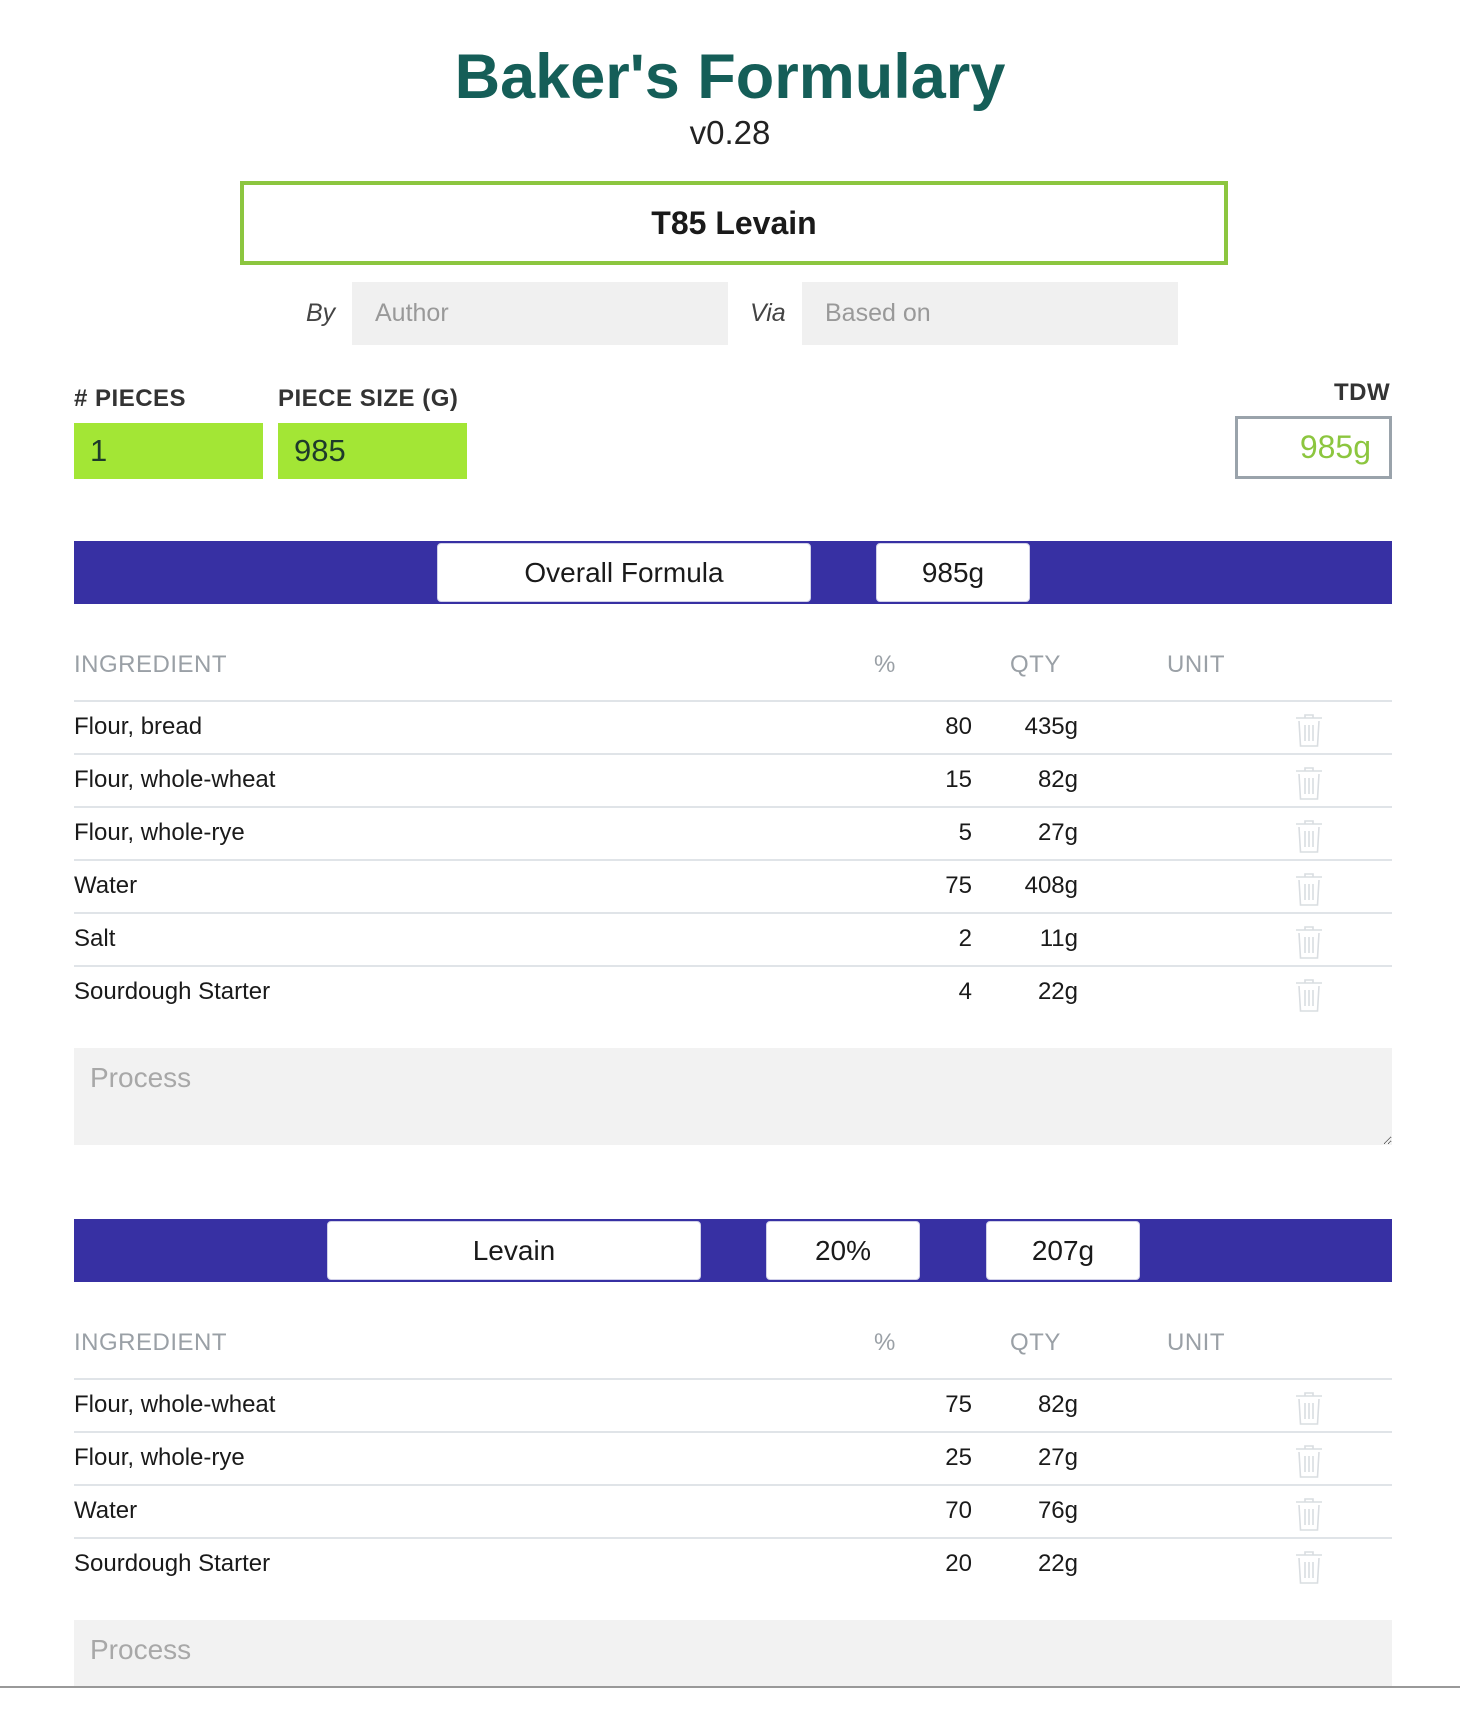 This screenshot has height=1736, width=1460. I want to click on table-row: Flour, whole-wheat 15 82g, so click(733, 781).